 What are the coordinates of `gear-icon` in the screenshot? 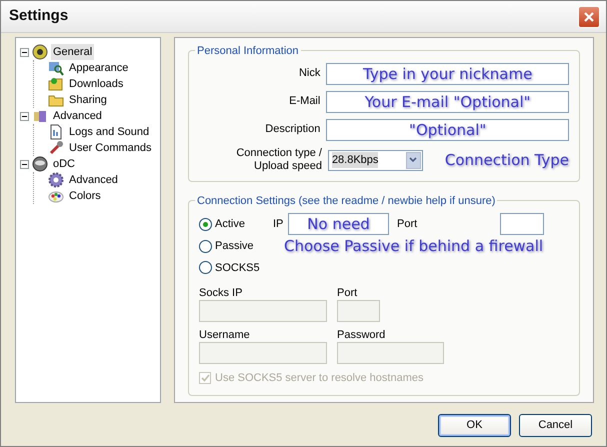 It's located at (56, 180).